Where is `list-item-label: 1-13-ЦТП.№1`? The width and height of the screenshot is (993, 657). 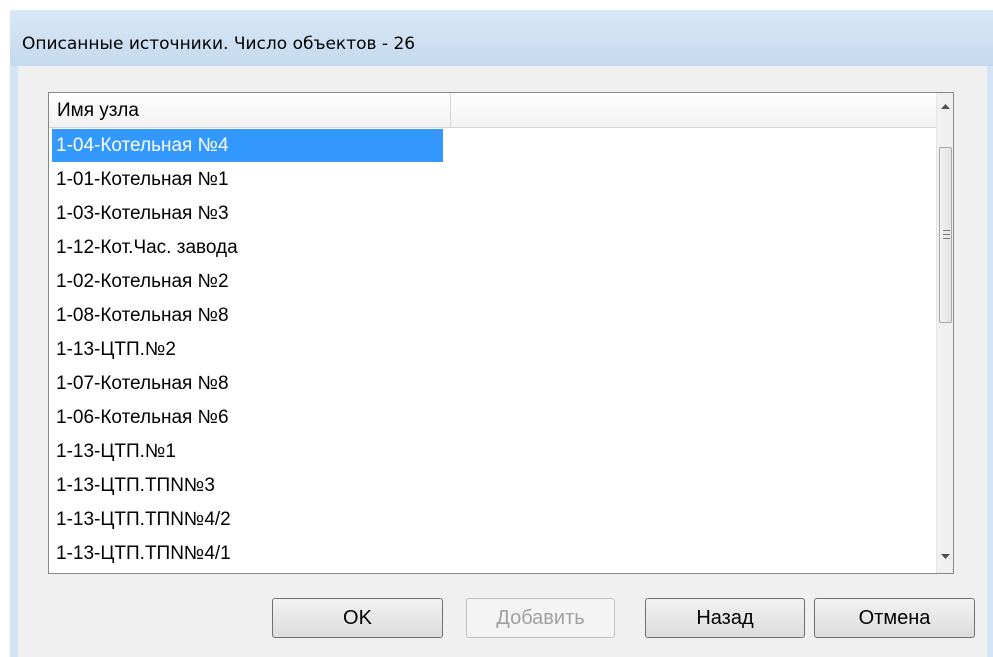
list-item-label: 1-13-ЦТП.№1 is located at coordinates (116, 451).